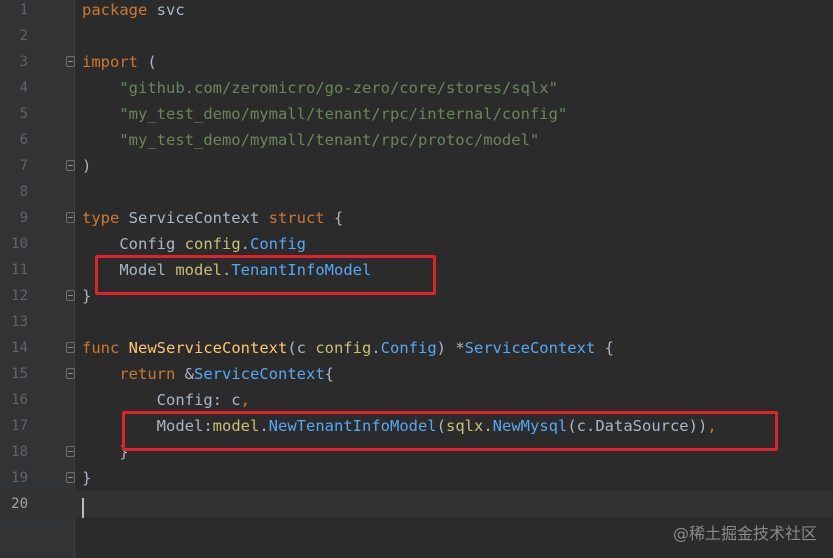 This screenshot has width=833, height=558. Describe the element at coordinates (416, 62) in the screenshot. I see `code-line: 3 import (` at that location.